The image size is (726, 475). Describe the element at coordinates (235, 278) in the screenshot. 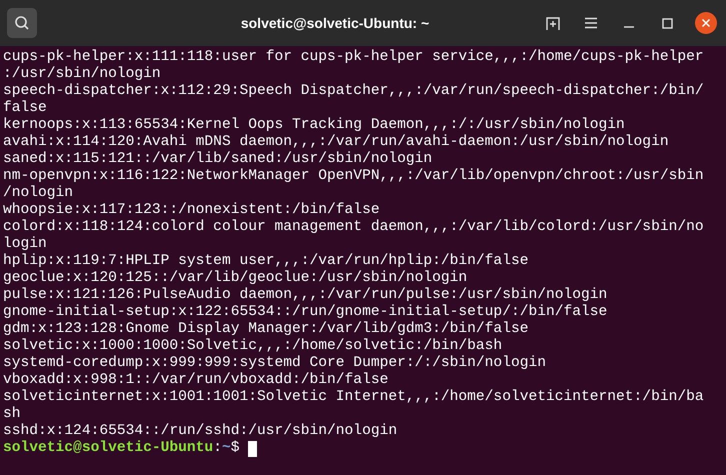

I see `terminal-line: geoclue:x:120:125::/var/lib/geoclue:/usr/sbin/nologin` at that location.